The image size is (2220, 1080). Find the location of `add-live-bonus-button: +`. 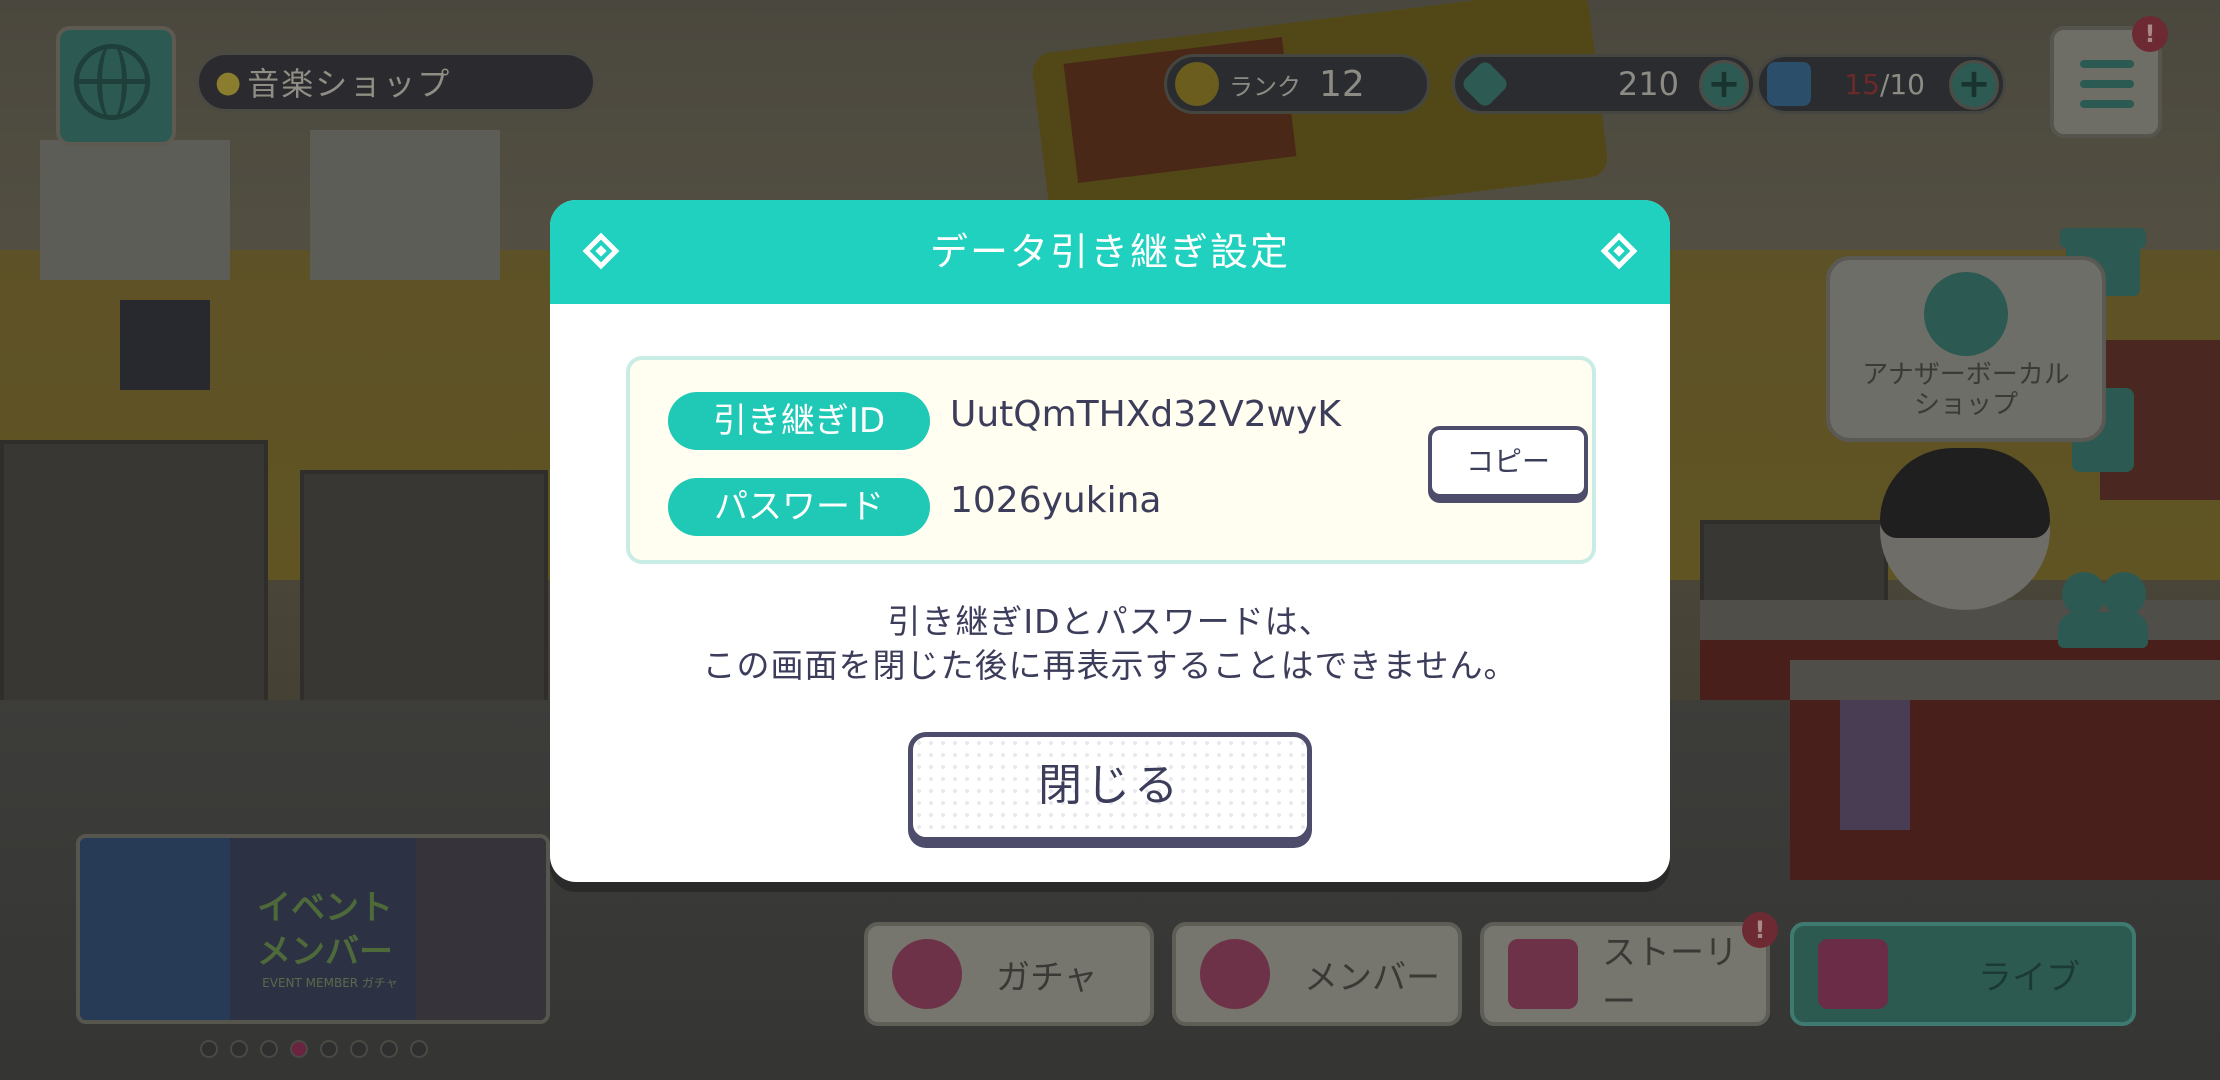

add-live-bonus-button: + is located at coordinates (1974, 85).